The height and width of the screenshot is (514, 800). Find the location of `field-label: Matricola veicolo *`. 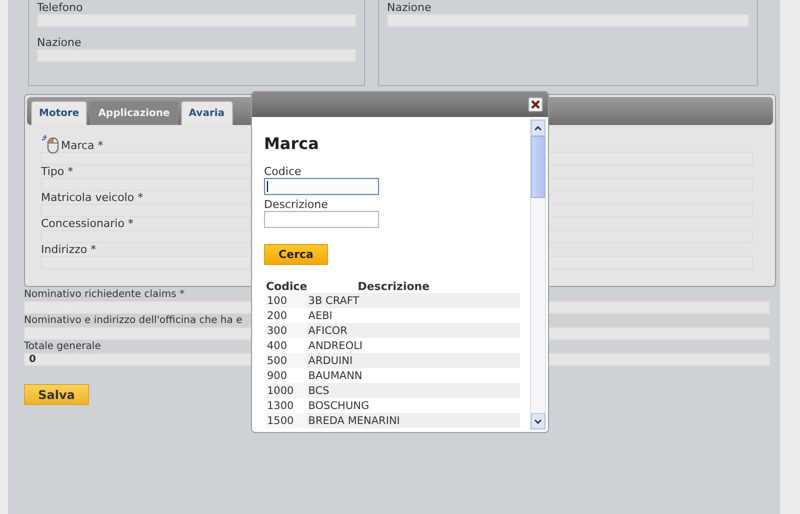

field-label: Matricola veicolo * is located at coordinates (92, 198).